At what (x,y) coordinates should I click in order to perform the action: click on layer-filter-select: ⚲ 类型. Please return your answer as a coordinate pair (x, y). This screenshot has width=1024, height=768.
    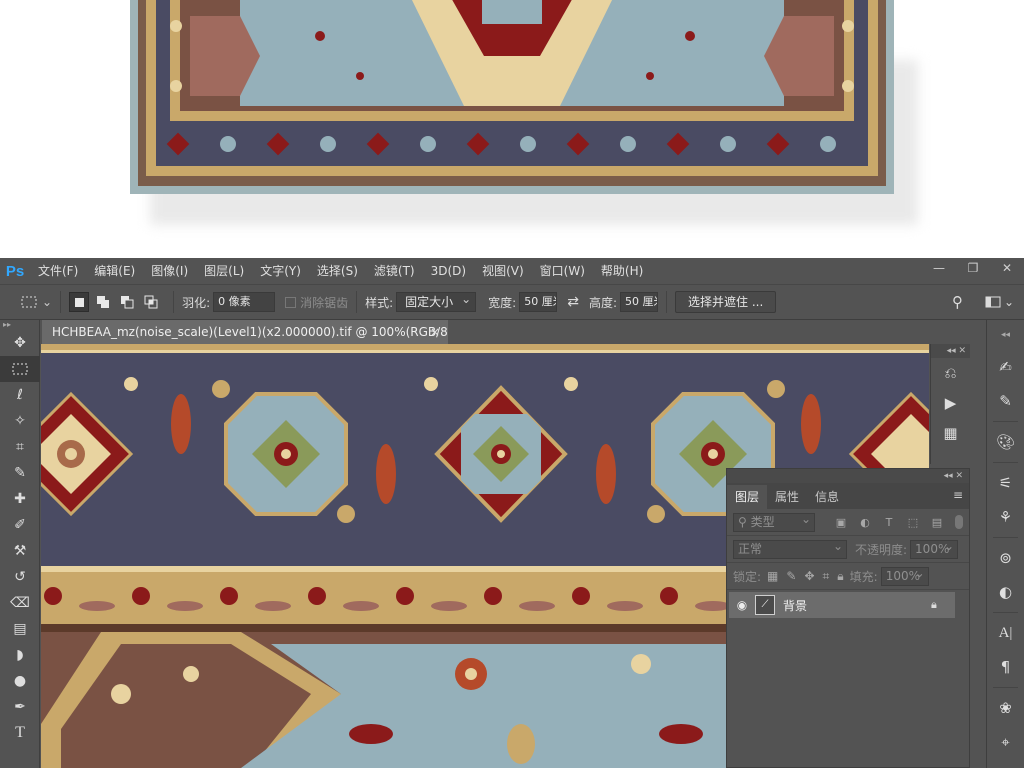
    Looking at the image, I should click on (774, 521).